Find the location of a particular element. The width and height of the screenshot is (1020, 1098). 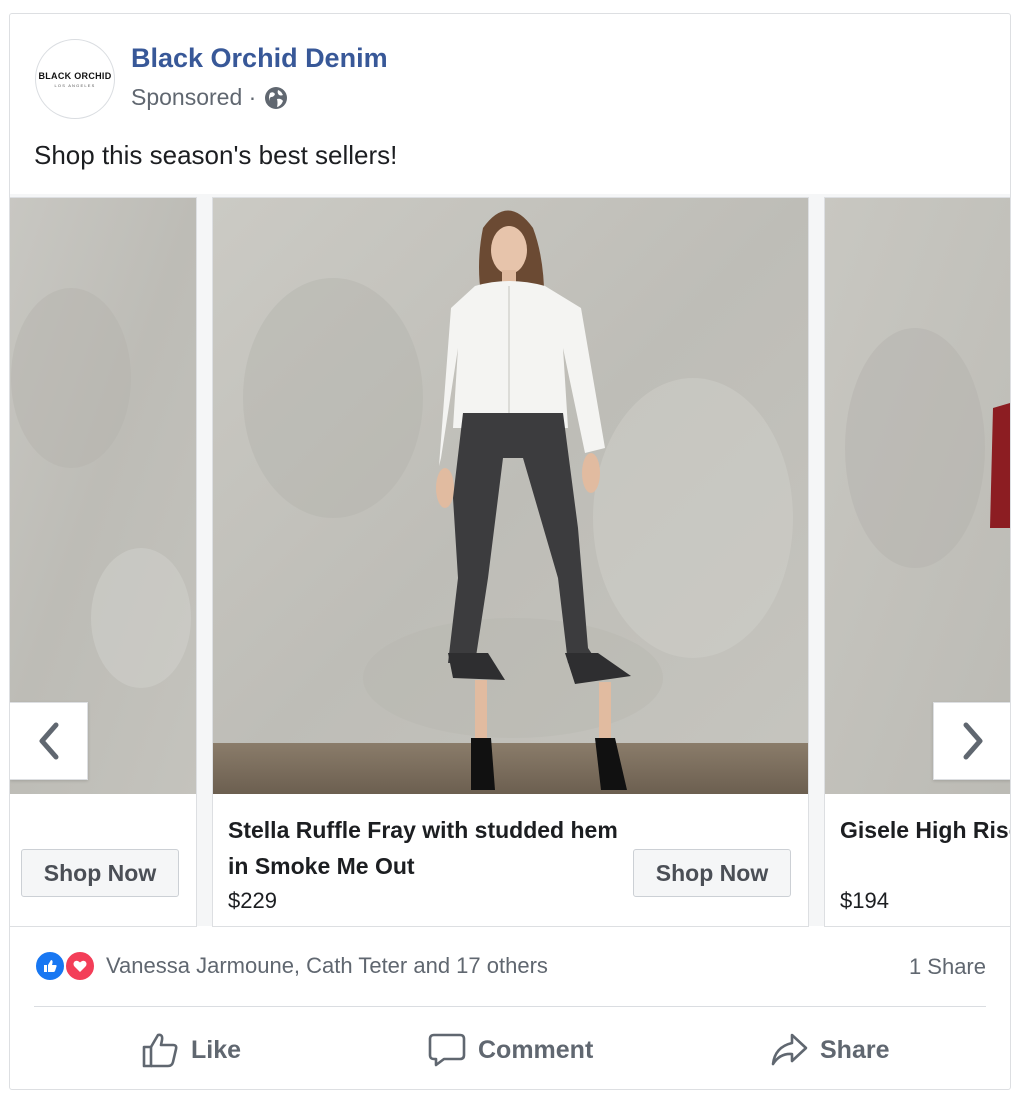

avatar-brand-location: LOS ANGELES is located at coordinates (75, 85).